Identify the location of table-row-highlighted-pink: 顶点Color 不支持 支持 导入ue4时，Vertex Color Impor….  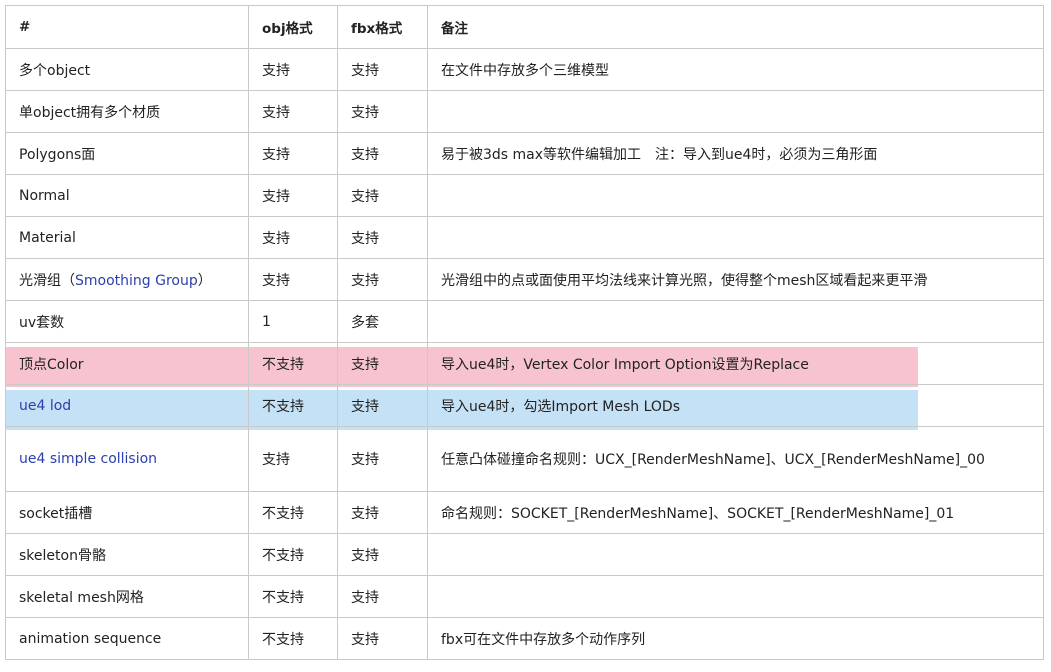
(524, 363).